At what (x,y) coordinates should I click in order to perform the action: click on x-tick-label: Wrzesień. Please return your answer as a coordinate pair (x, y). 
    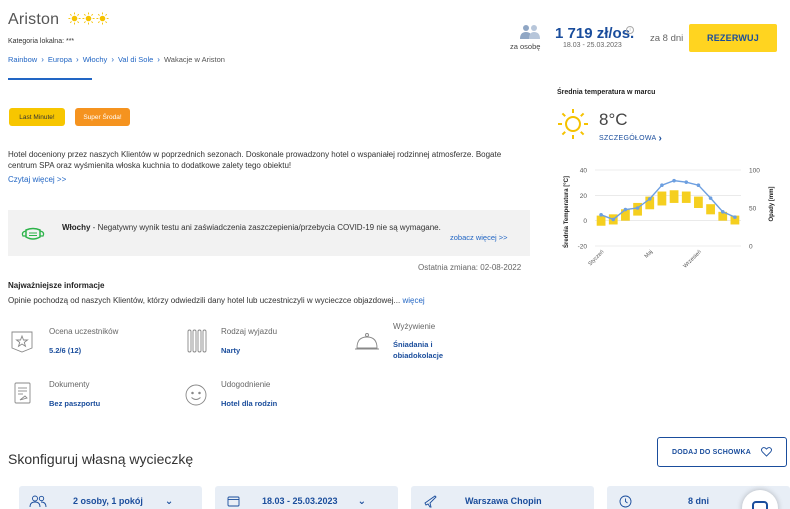
    Looking at the image, I should click on (692, 259).